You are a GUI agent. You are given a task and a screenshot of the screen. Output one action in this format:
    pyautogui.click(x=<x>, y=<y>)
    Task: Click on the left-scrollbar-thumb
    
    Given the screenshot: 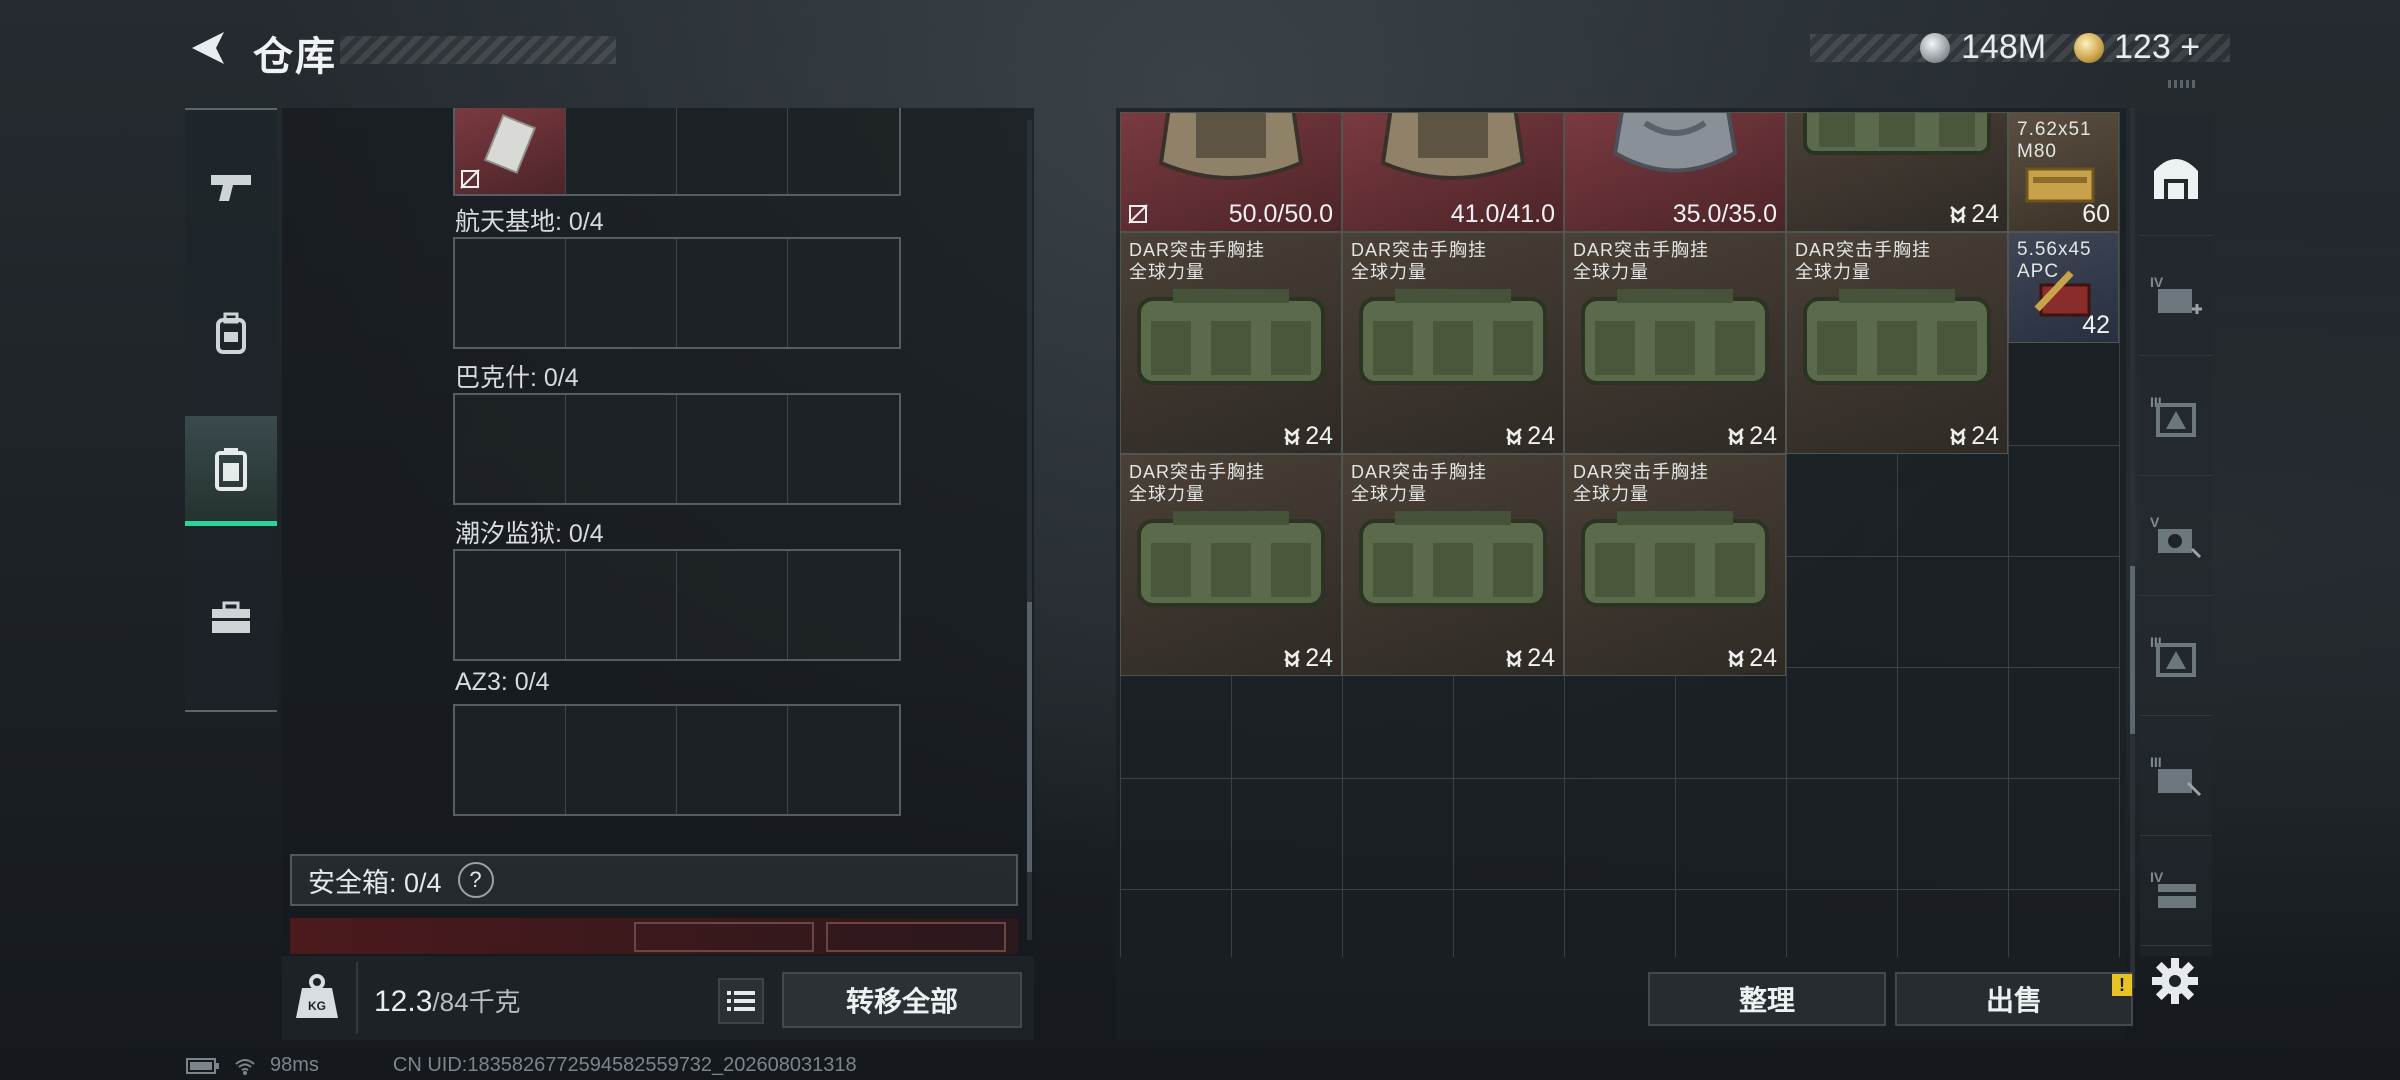 What is the action you would take?
    pyautogui.click(x=1029, y=737)
    